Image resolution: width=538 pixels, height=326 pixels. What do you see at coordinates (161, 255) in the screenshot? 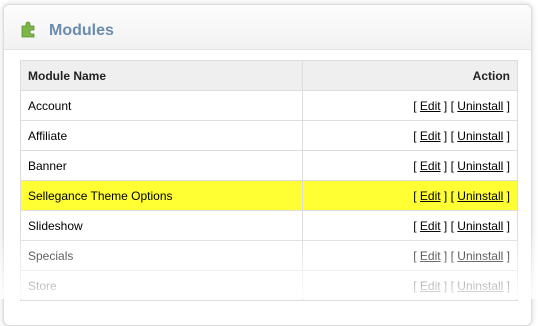
I see `module-name-cell: Specials` at bounding box center [161, 255].